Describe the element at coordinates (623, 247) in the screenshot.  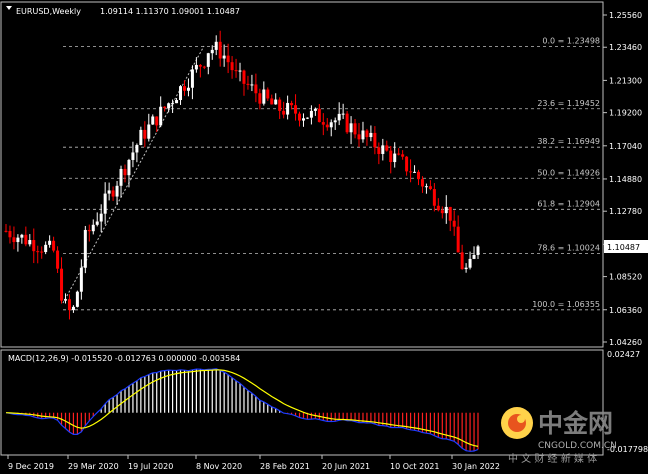
I see `current-price-label: 1.10487` at that location.